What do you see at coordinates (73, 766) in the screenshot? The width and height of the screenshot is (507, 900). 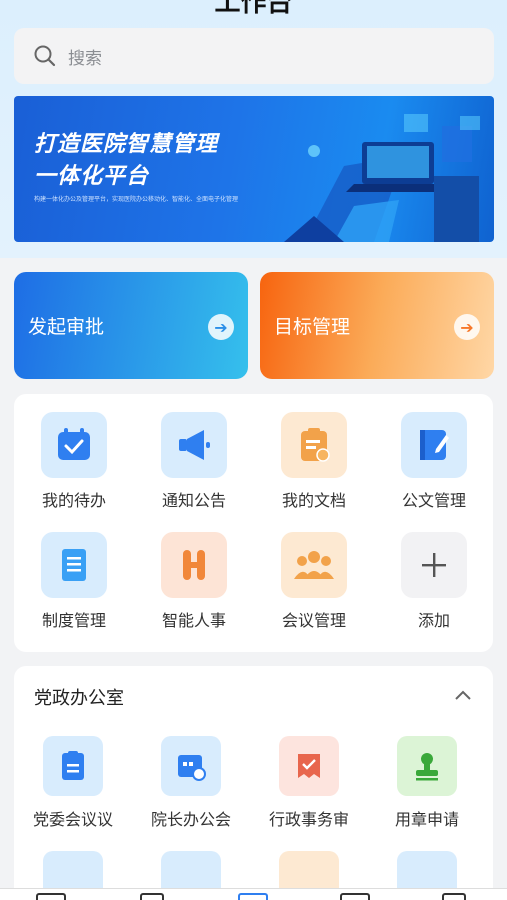 I see `meeting-clipboard-icon` at bounding box center [73, 766].